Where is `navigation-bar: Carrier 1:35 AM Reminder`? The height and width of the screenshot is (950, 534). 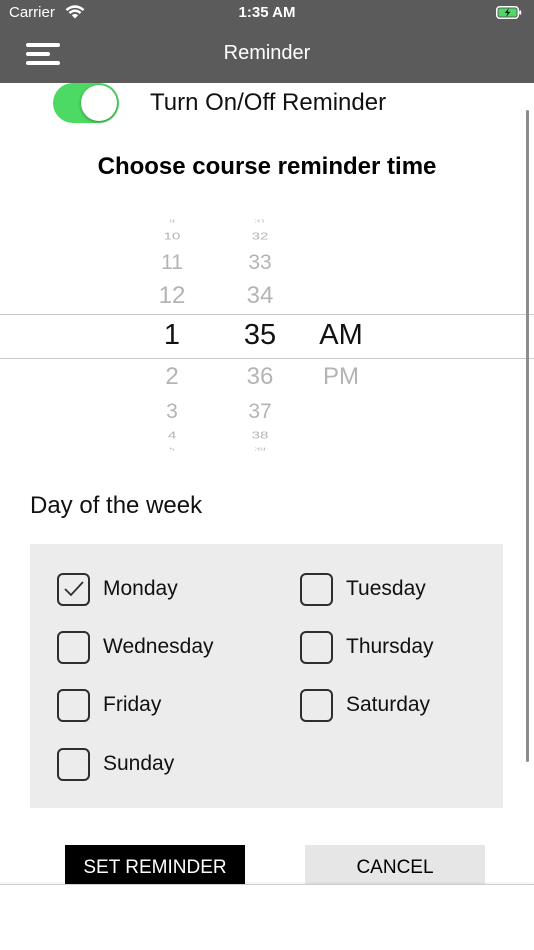 navigation-bar: Carrier 1:35 AM Reminder is located at coordinates (267, 41).